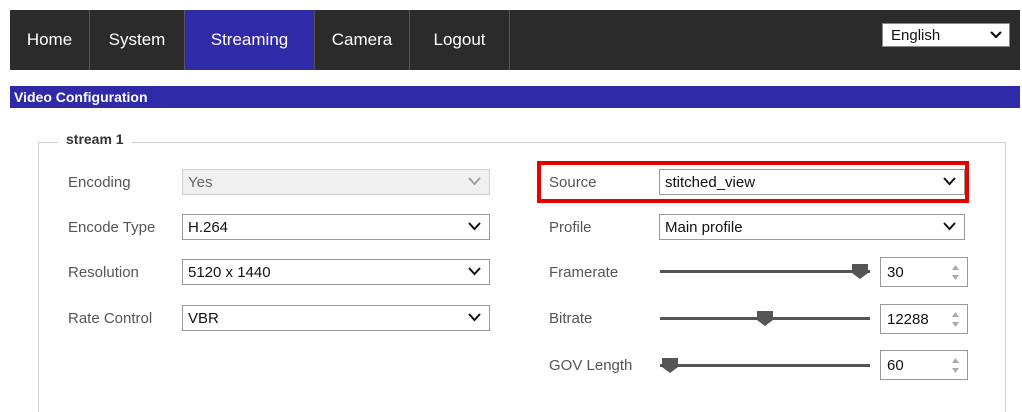 The width and height of the screenshot is (1022, 412). I want to click on framerate-slider-thumb, so click(860, 271).